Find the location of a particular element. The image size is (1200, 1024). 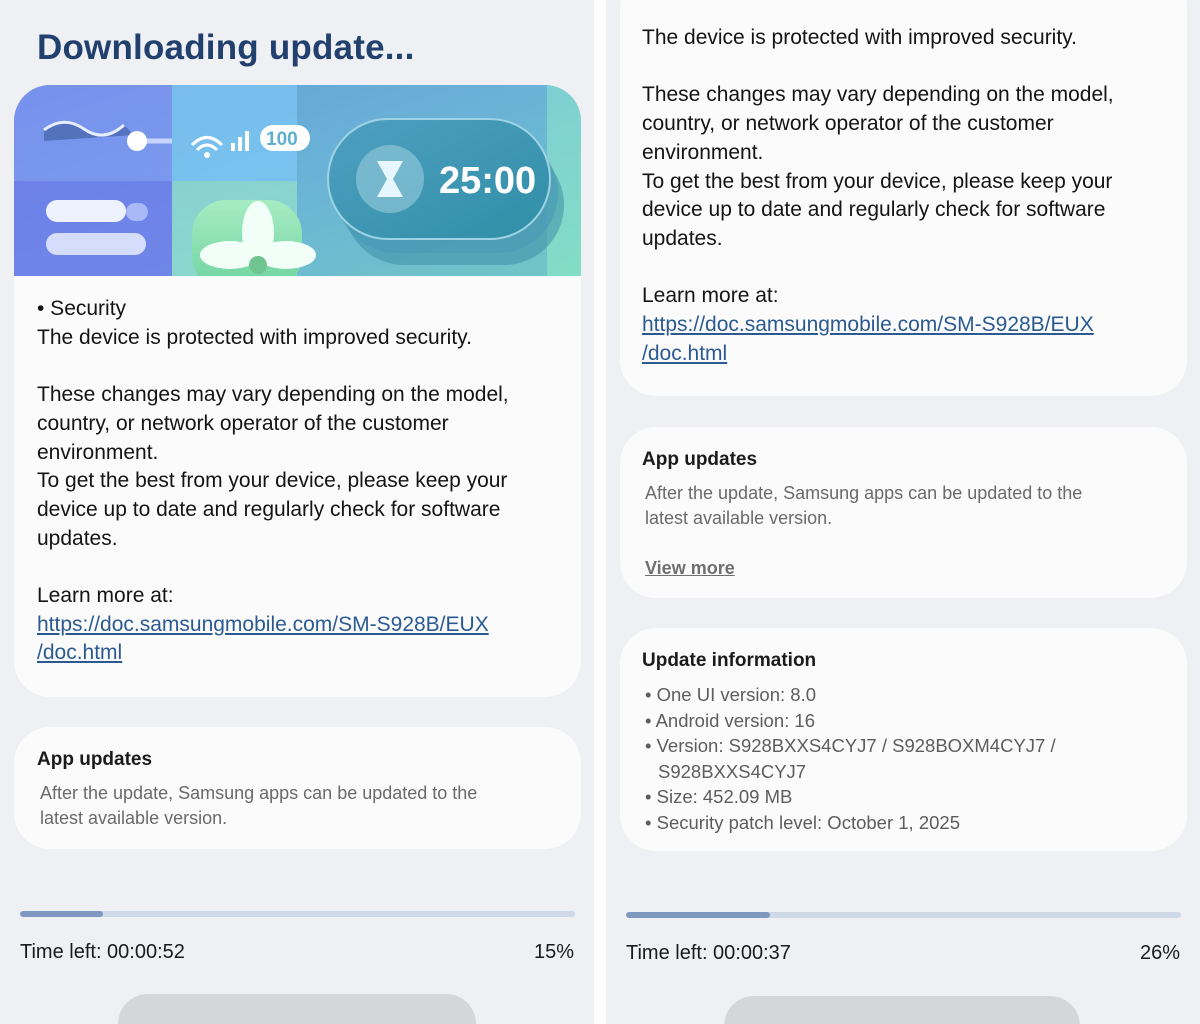

info-item: S928BXXS4CYJ7 is located at coordinates (732, 771).